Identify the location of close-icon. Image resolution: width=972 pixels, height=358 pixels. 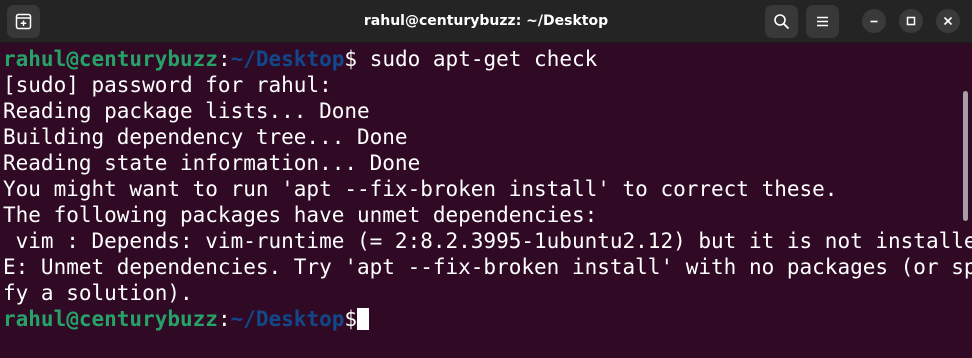
(948, 21).